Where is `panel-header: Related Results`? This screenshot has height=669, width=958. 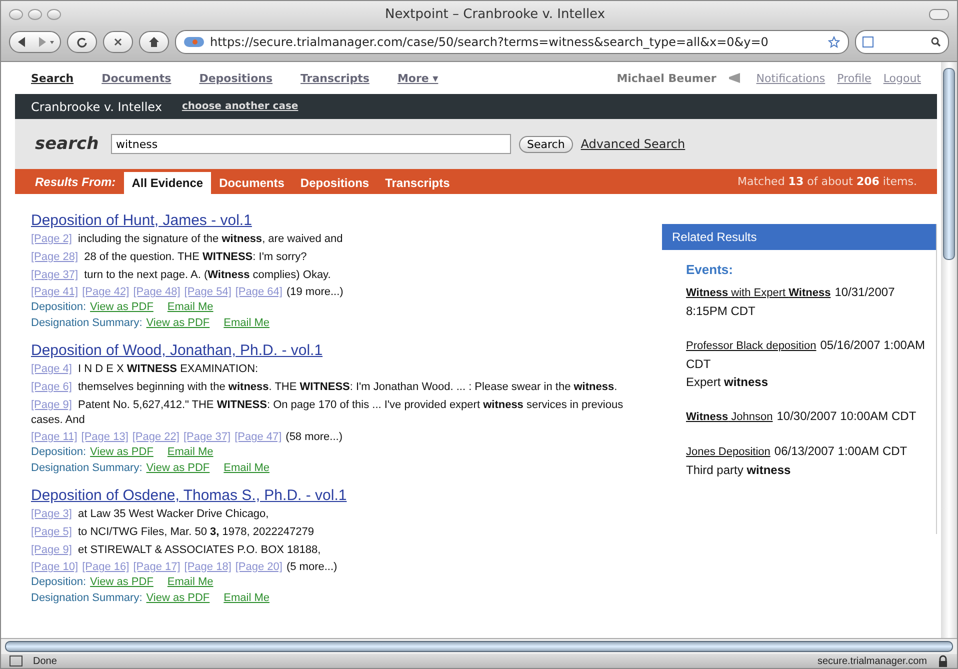
panel-header: Related Results is located at coordinates (799, 237).